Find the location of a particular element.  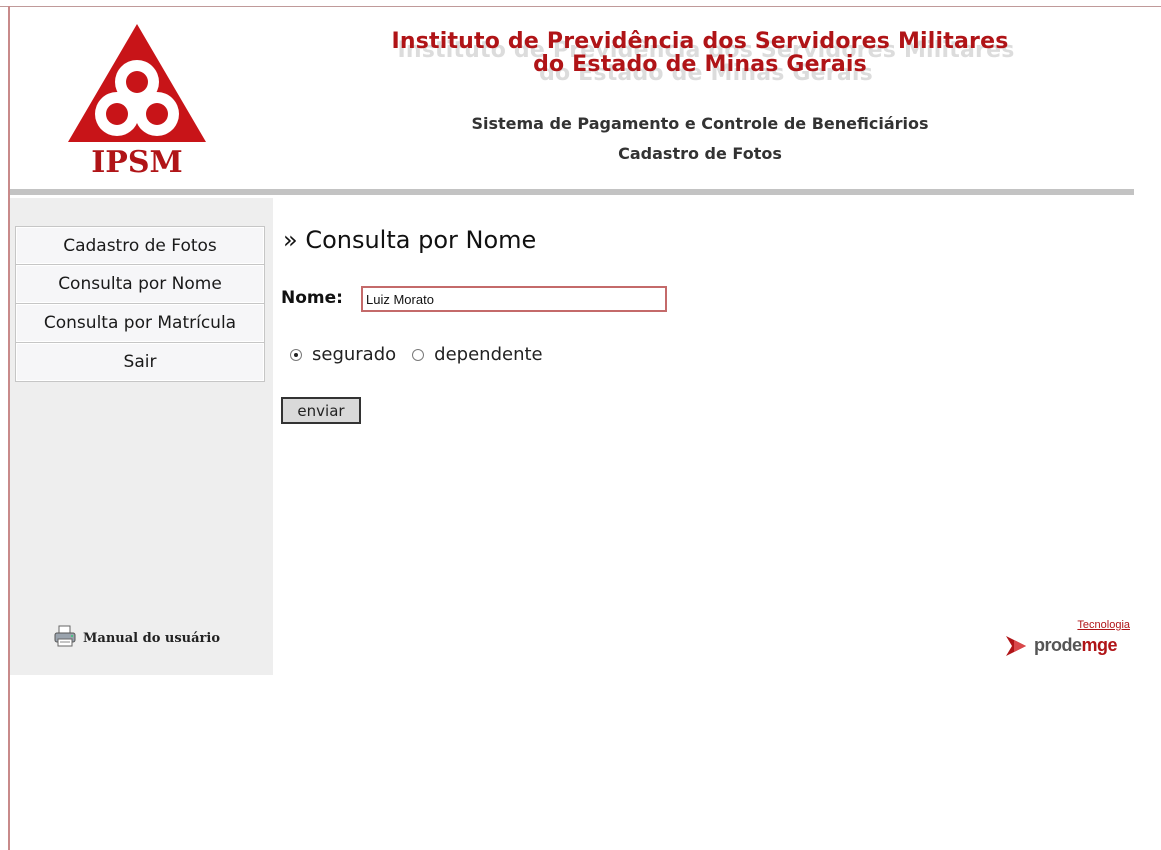

brand-name-part1: prode is located at coordinates (1058, 645).